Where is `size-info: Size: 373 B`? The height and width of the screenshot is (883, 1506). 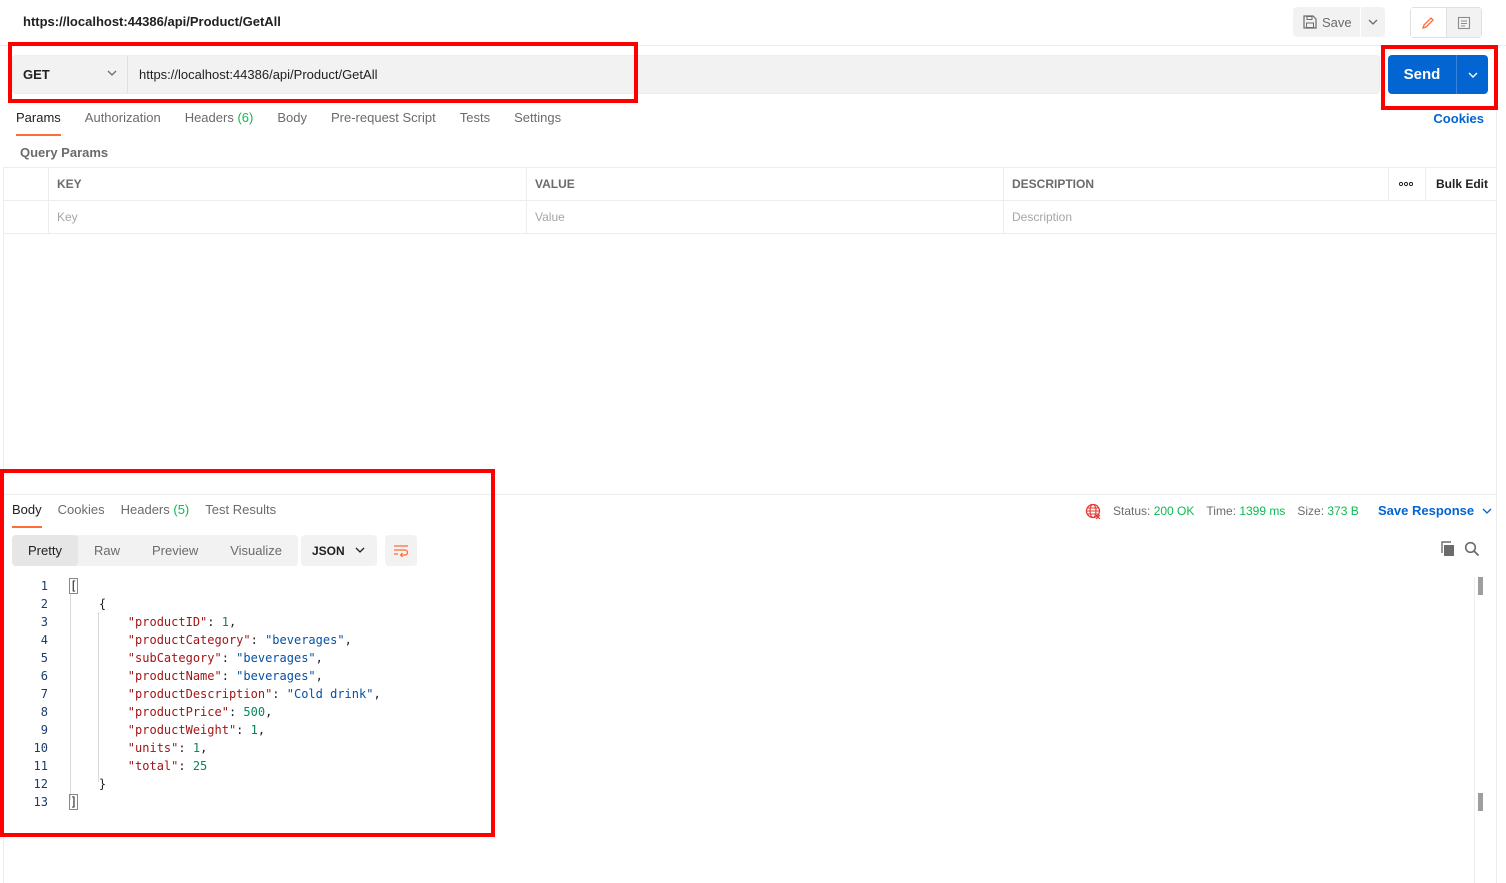
size-info: Size: 373 B is located at coordinates (1327, 511).